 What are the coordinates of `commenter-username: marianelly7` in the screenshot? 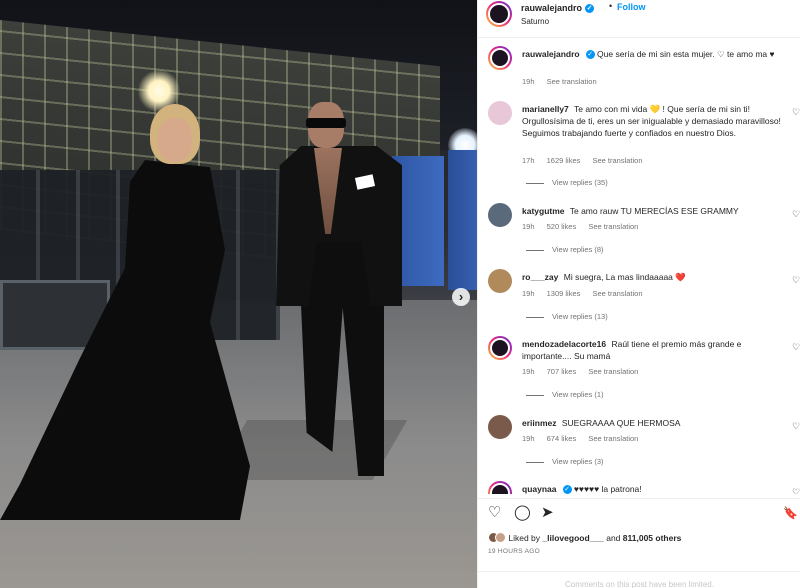 It's located at (545, 109).